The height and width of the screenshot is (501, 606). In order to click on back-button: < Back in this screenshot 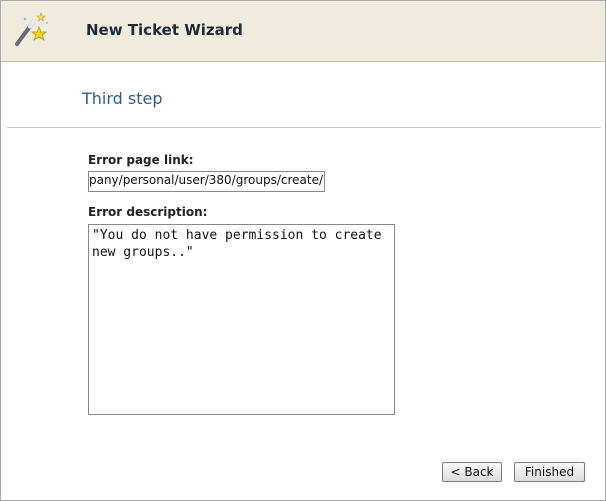, I will do `click(472, 472)`.